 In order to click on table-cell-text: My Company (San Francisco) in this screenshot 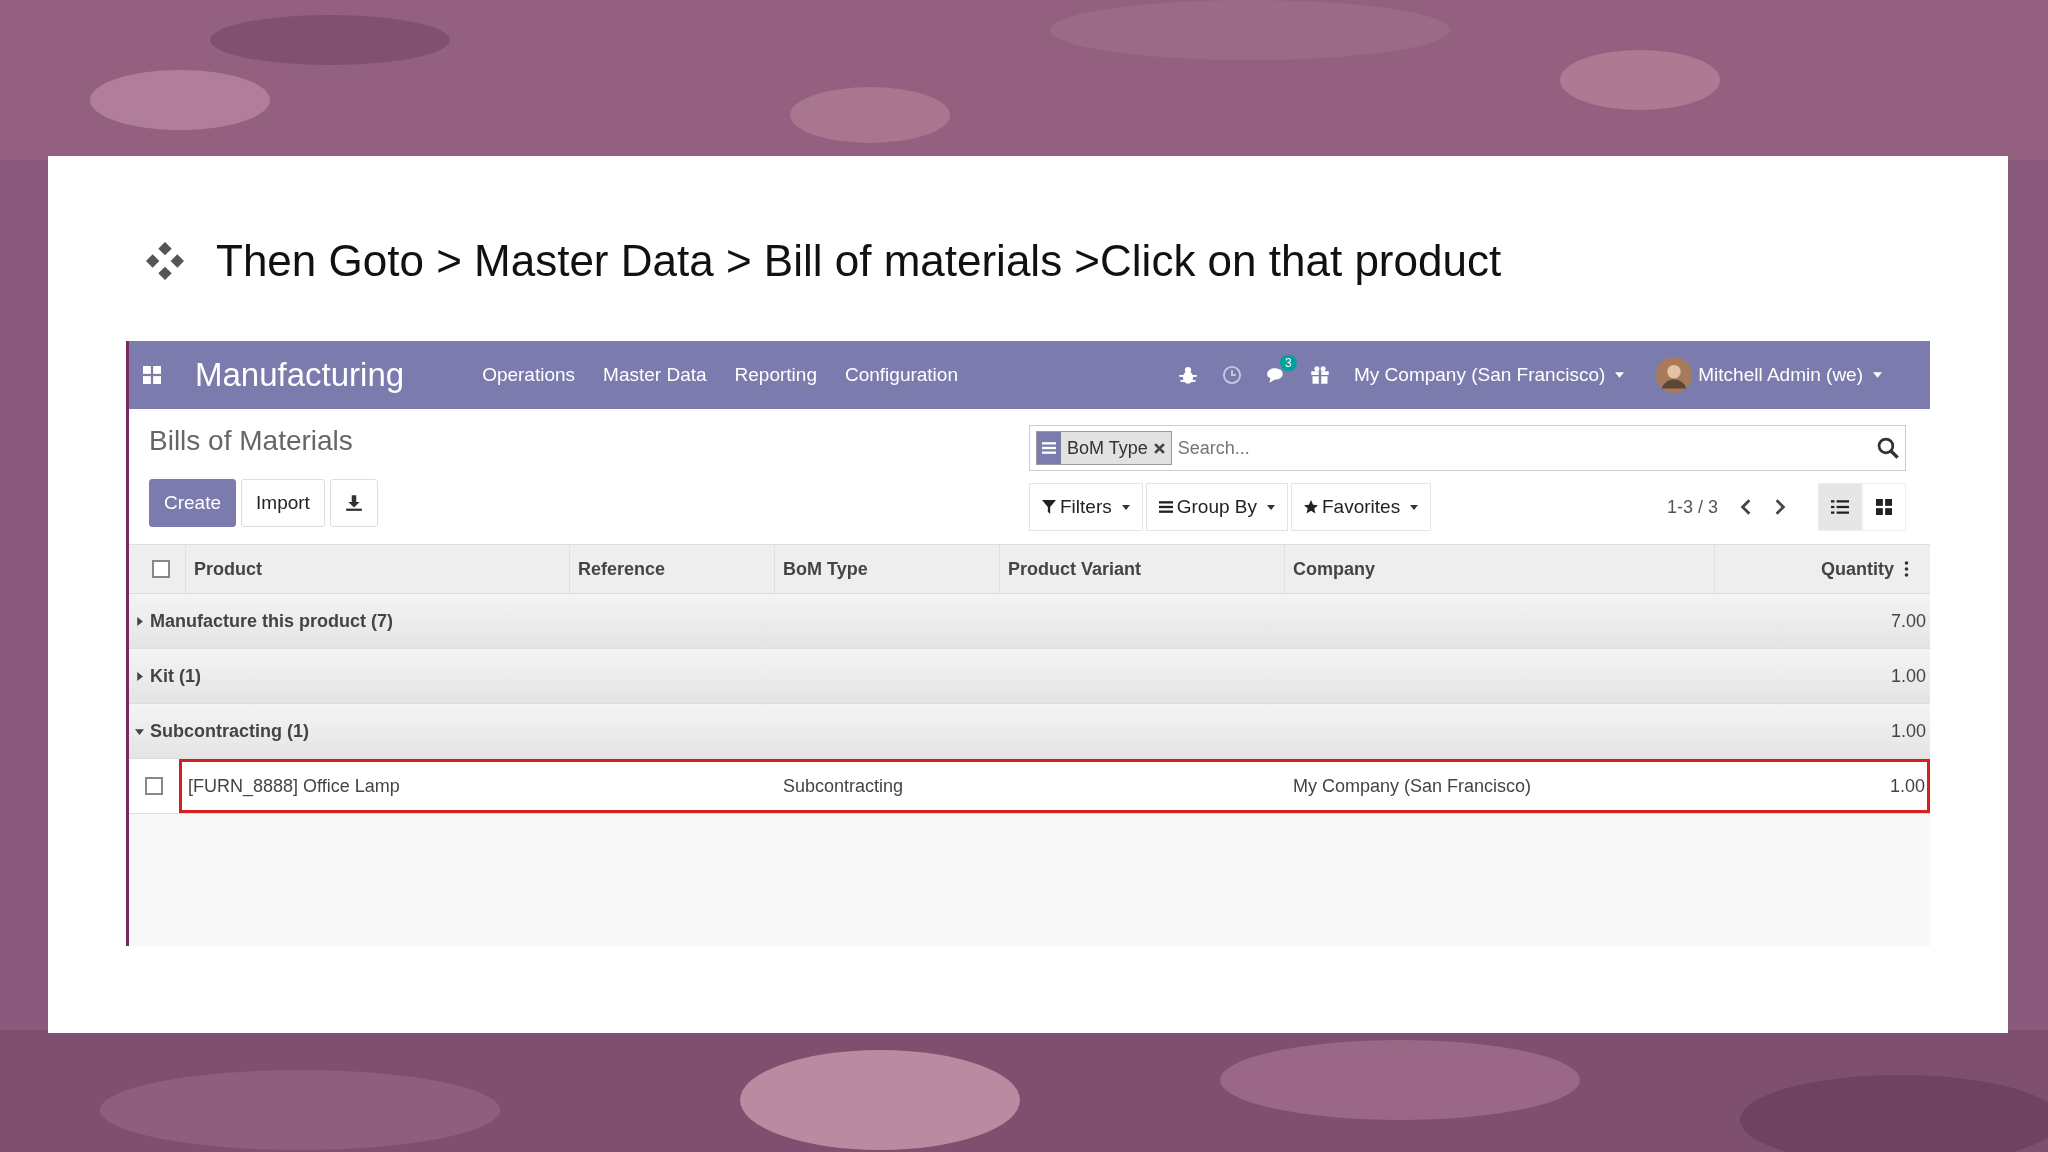, I will do `click(1412, 786)`.